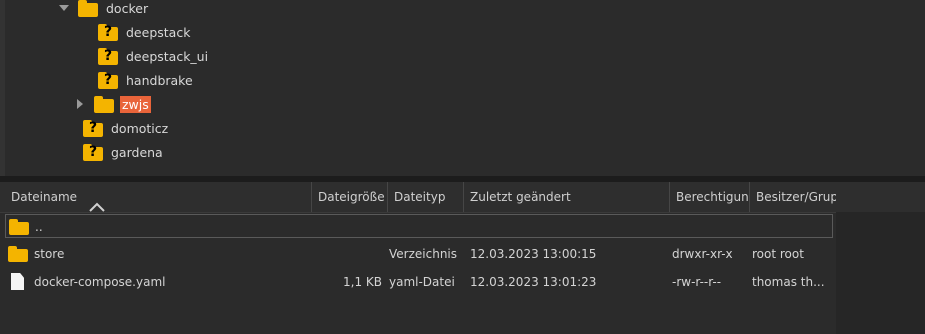  I want to click on list-scroll-area, so click(880, 273).